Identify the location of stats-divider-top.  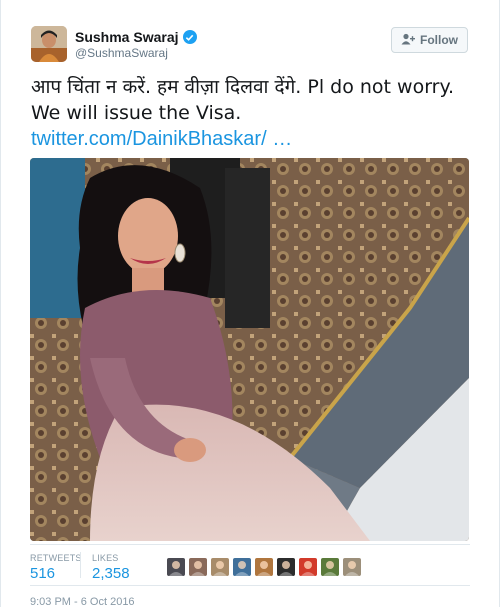
(250, 544).